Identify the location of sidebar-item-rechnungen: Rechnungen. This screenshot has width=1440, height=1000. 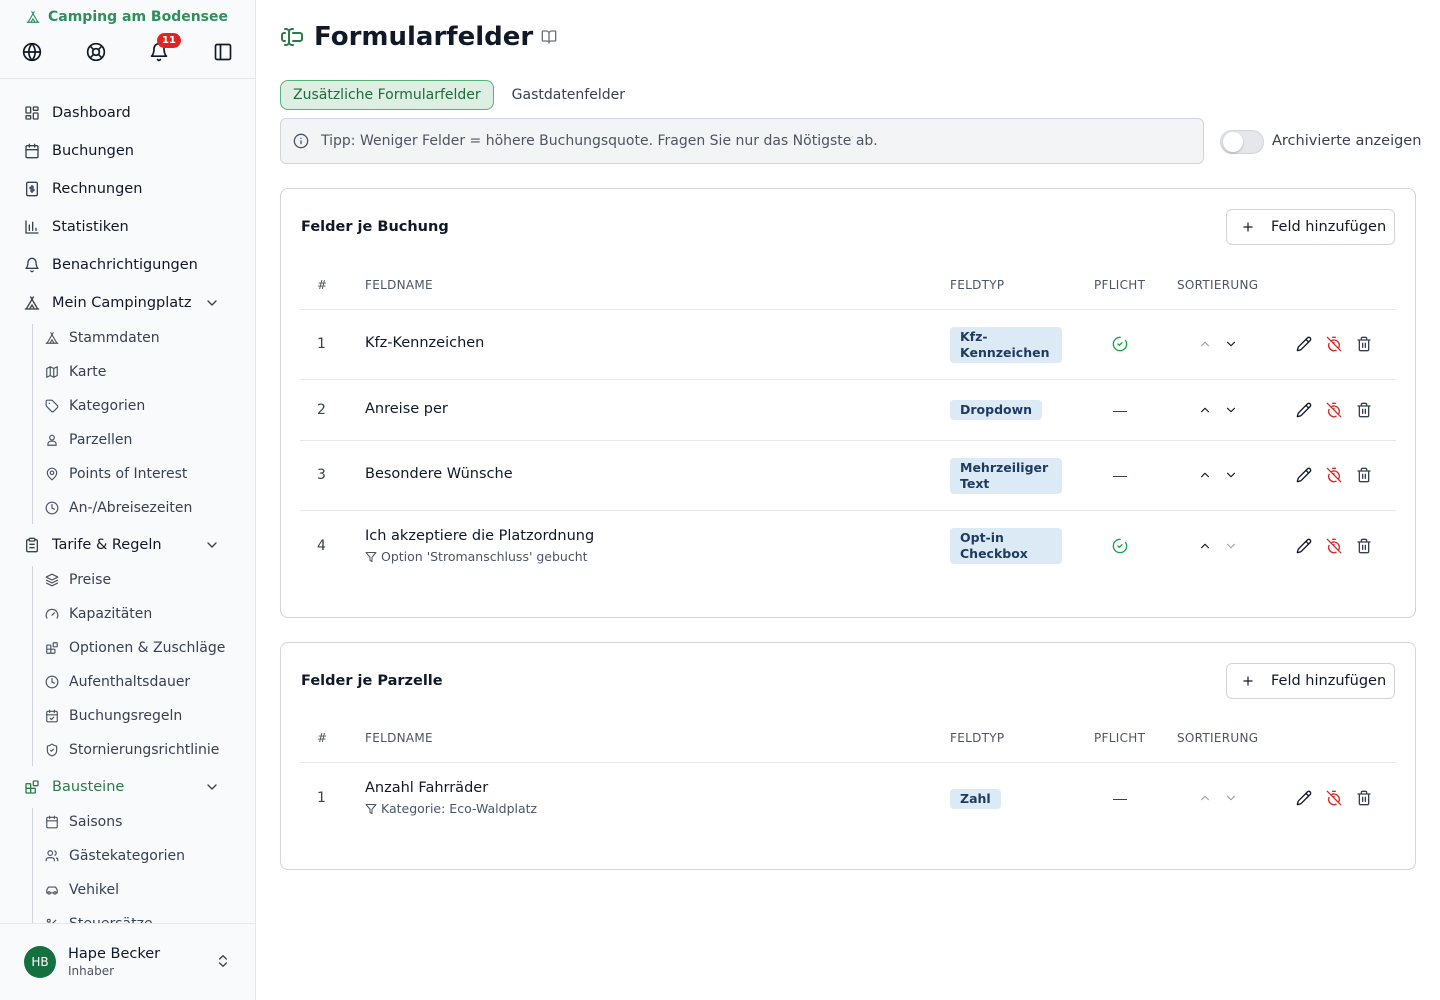
(83, 189).